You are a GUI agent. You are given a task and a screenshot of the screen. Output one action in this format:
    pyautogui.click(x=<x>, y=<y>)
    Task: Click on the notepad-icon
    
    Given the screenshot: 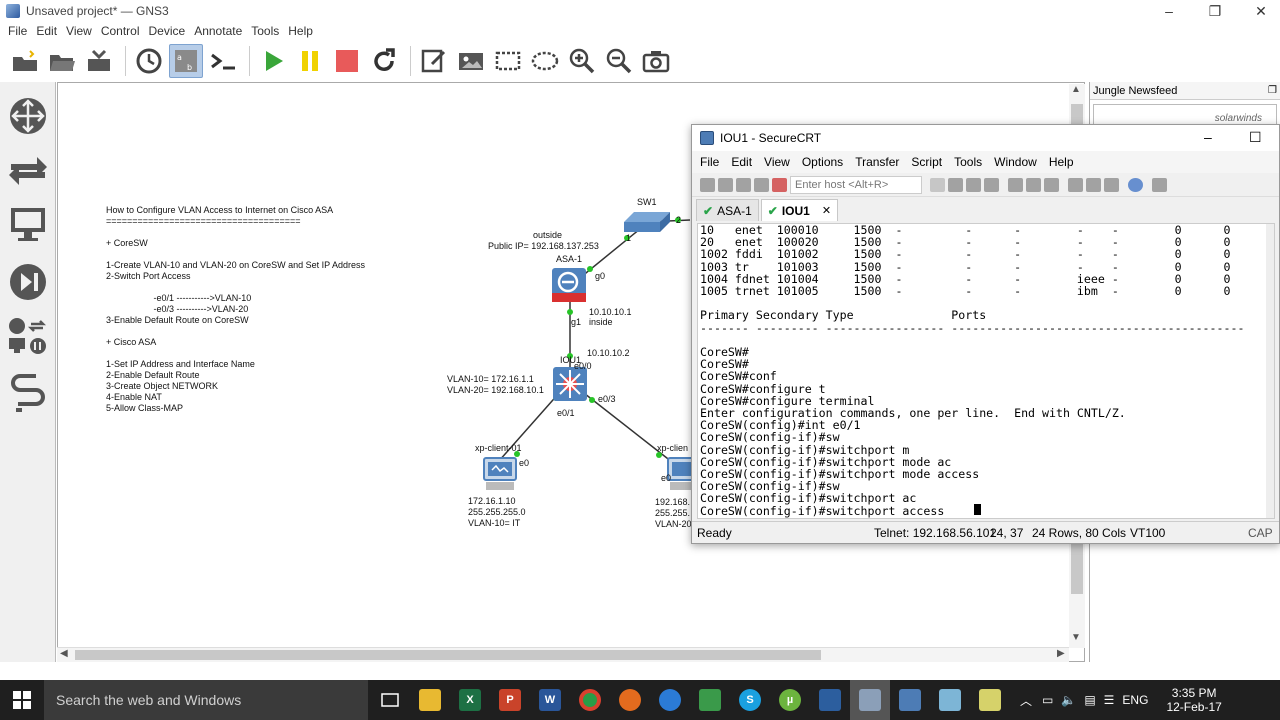 What is the action you would take?
    pyautogui.click(x=950, y=700)
    